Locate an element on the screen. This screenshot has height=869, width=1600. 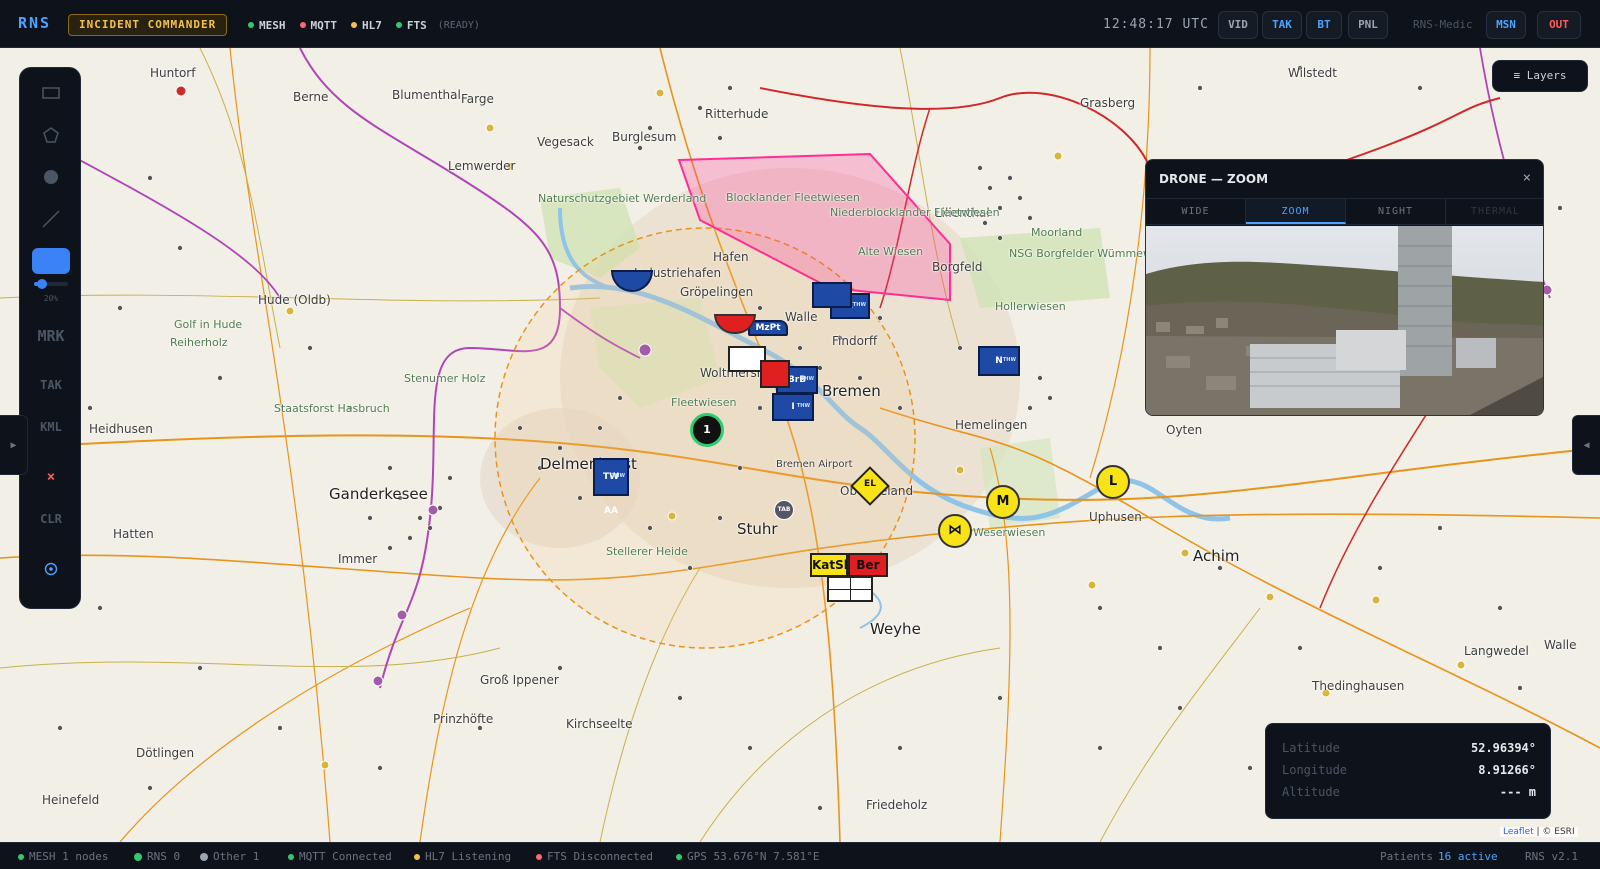
draw-line-button is located at coordinates (51, 219).